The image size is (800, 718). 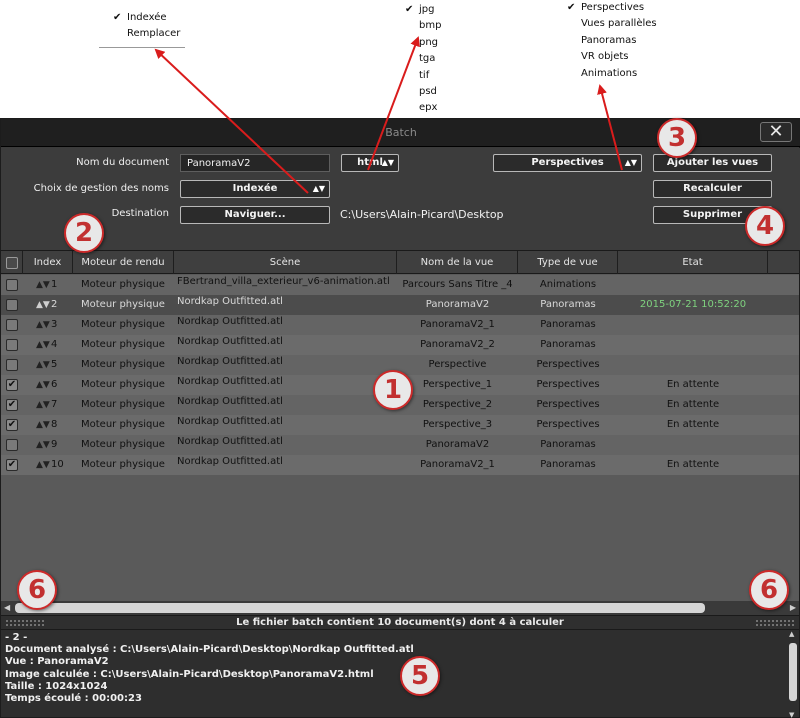 I want to click on close-button: ✕, so click(x=776, y=132).